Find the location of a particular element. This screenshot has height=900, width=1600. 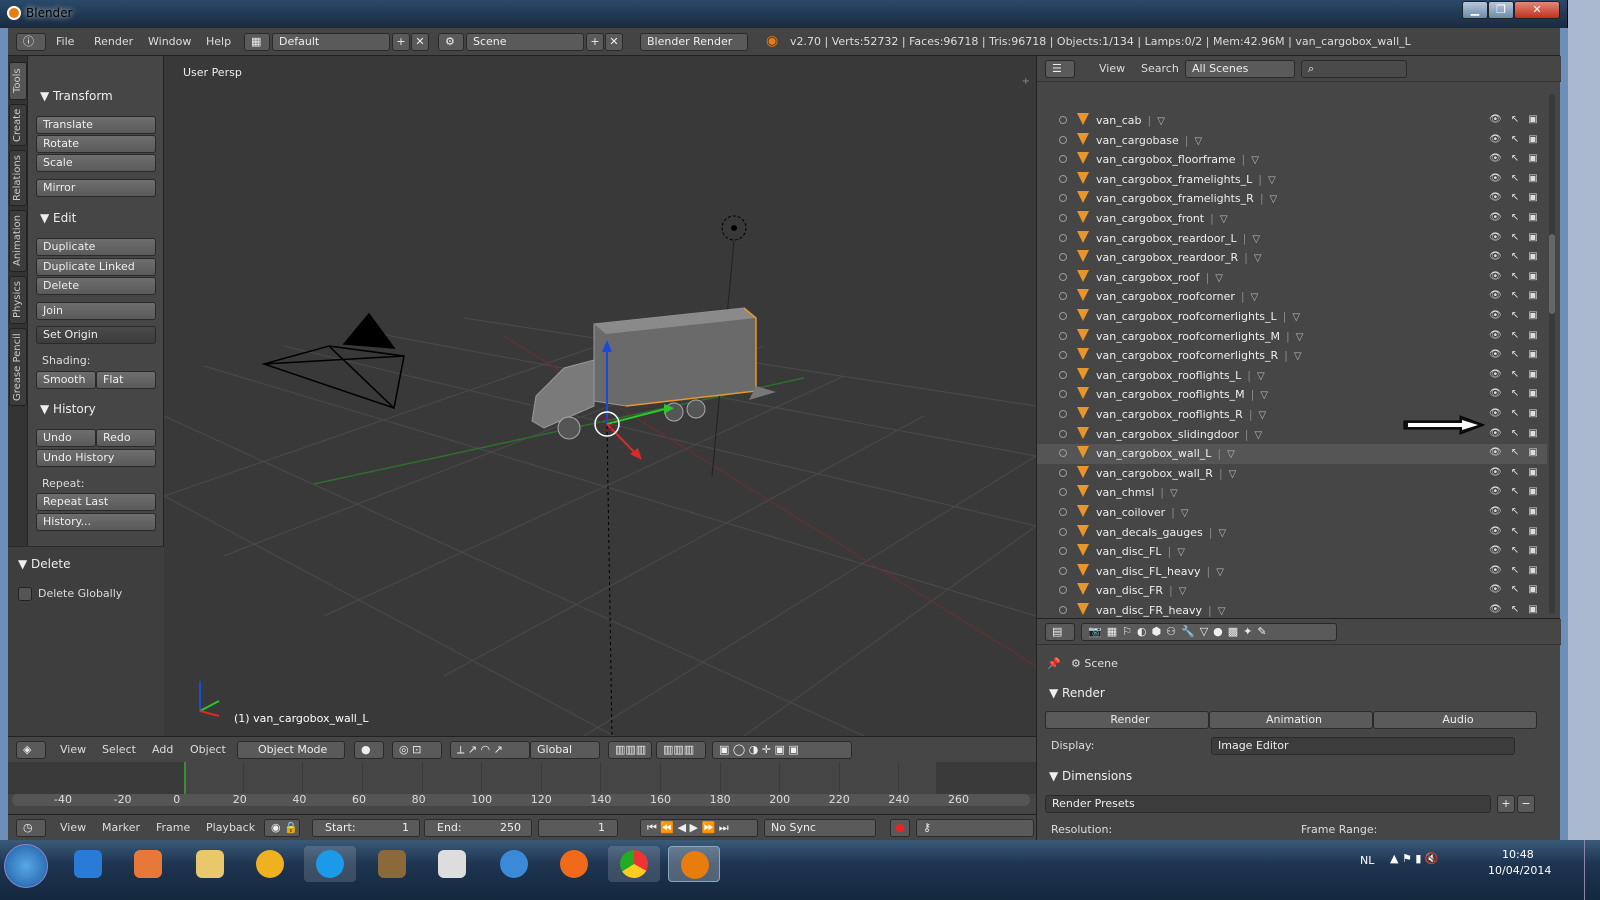

translate-button: Translate is located at coordinates (96, 125).